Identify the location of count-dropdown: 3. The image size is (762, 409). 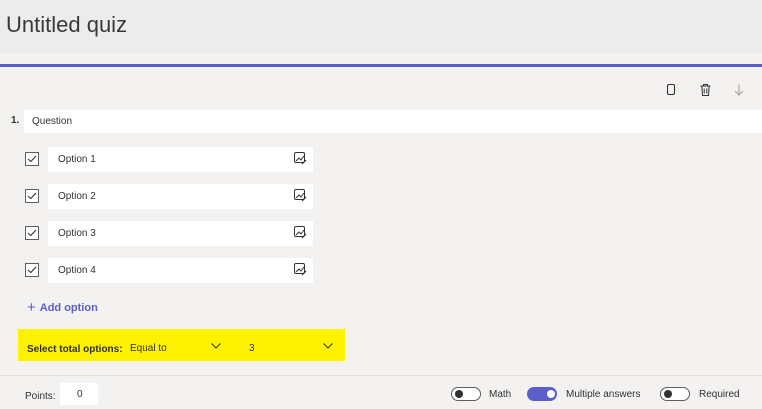
(289, 348).